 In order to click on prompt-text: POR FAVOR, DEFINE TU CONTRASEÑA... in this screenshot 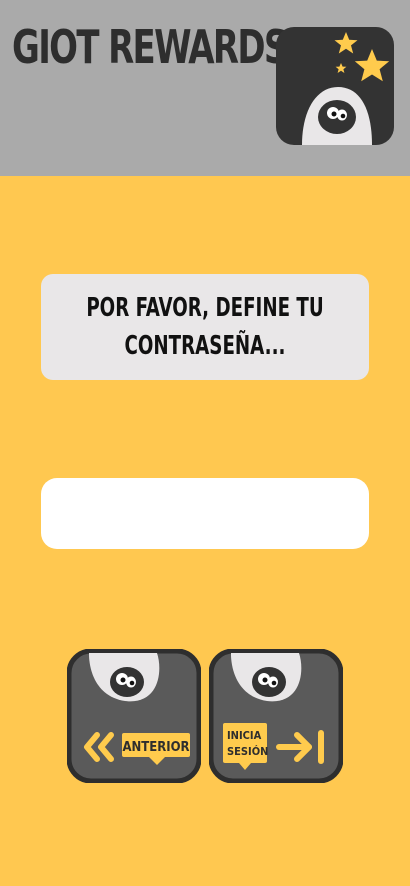, I will do `click(205, 327)`.